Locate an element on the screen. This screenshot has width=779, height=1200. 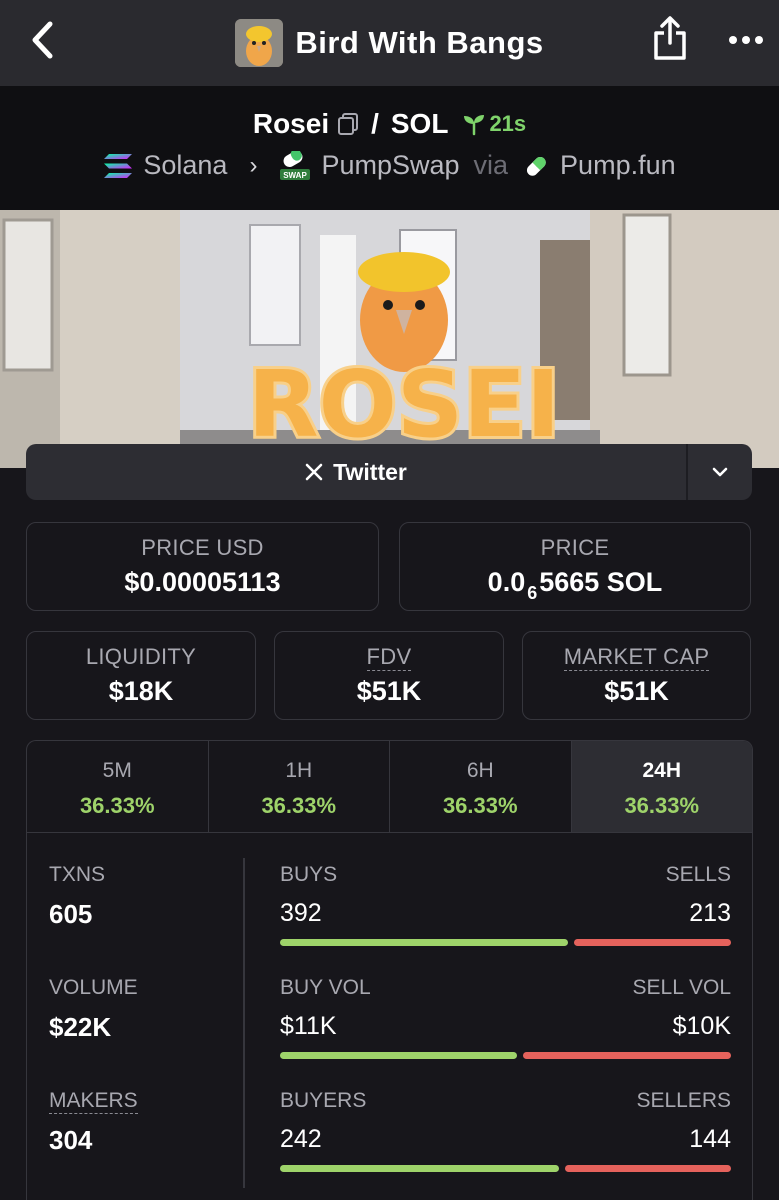
back-button is located at coordinates (42, 40).